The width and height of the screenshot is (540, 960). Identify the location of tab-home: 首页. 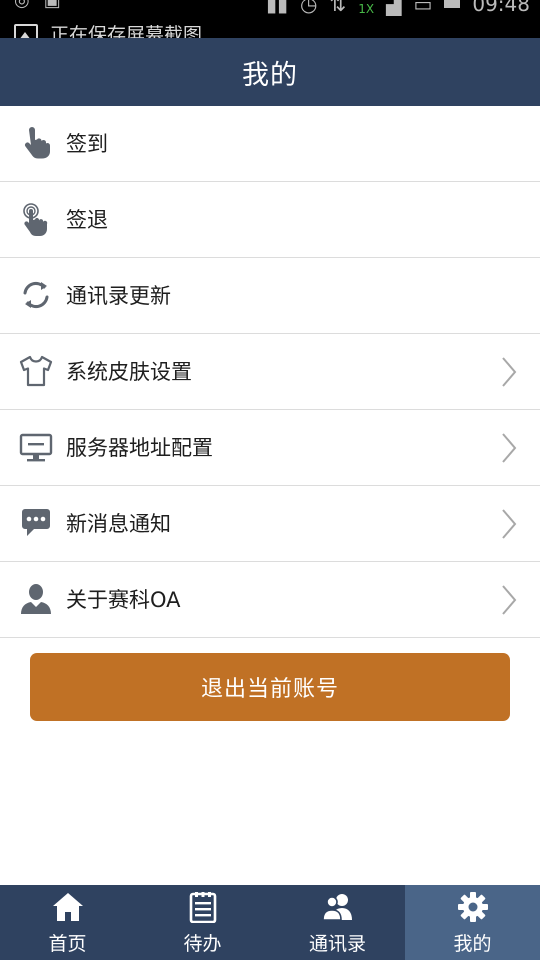
(67, 922).